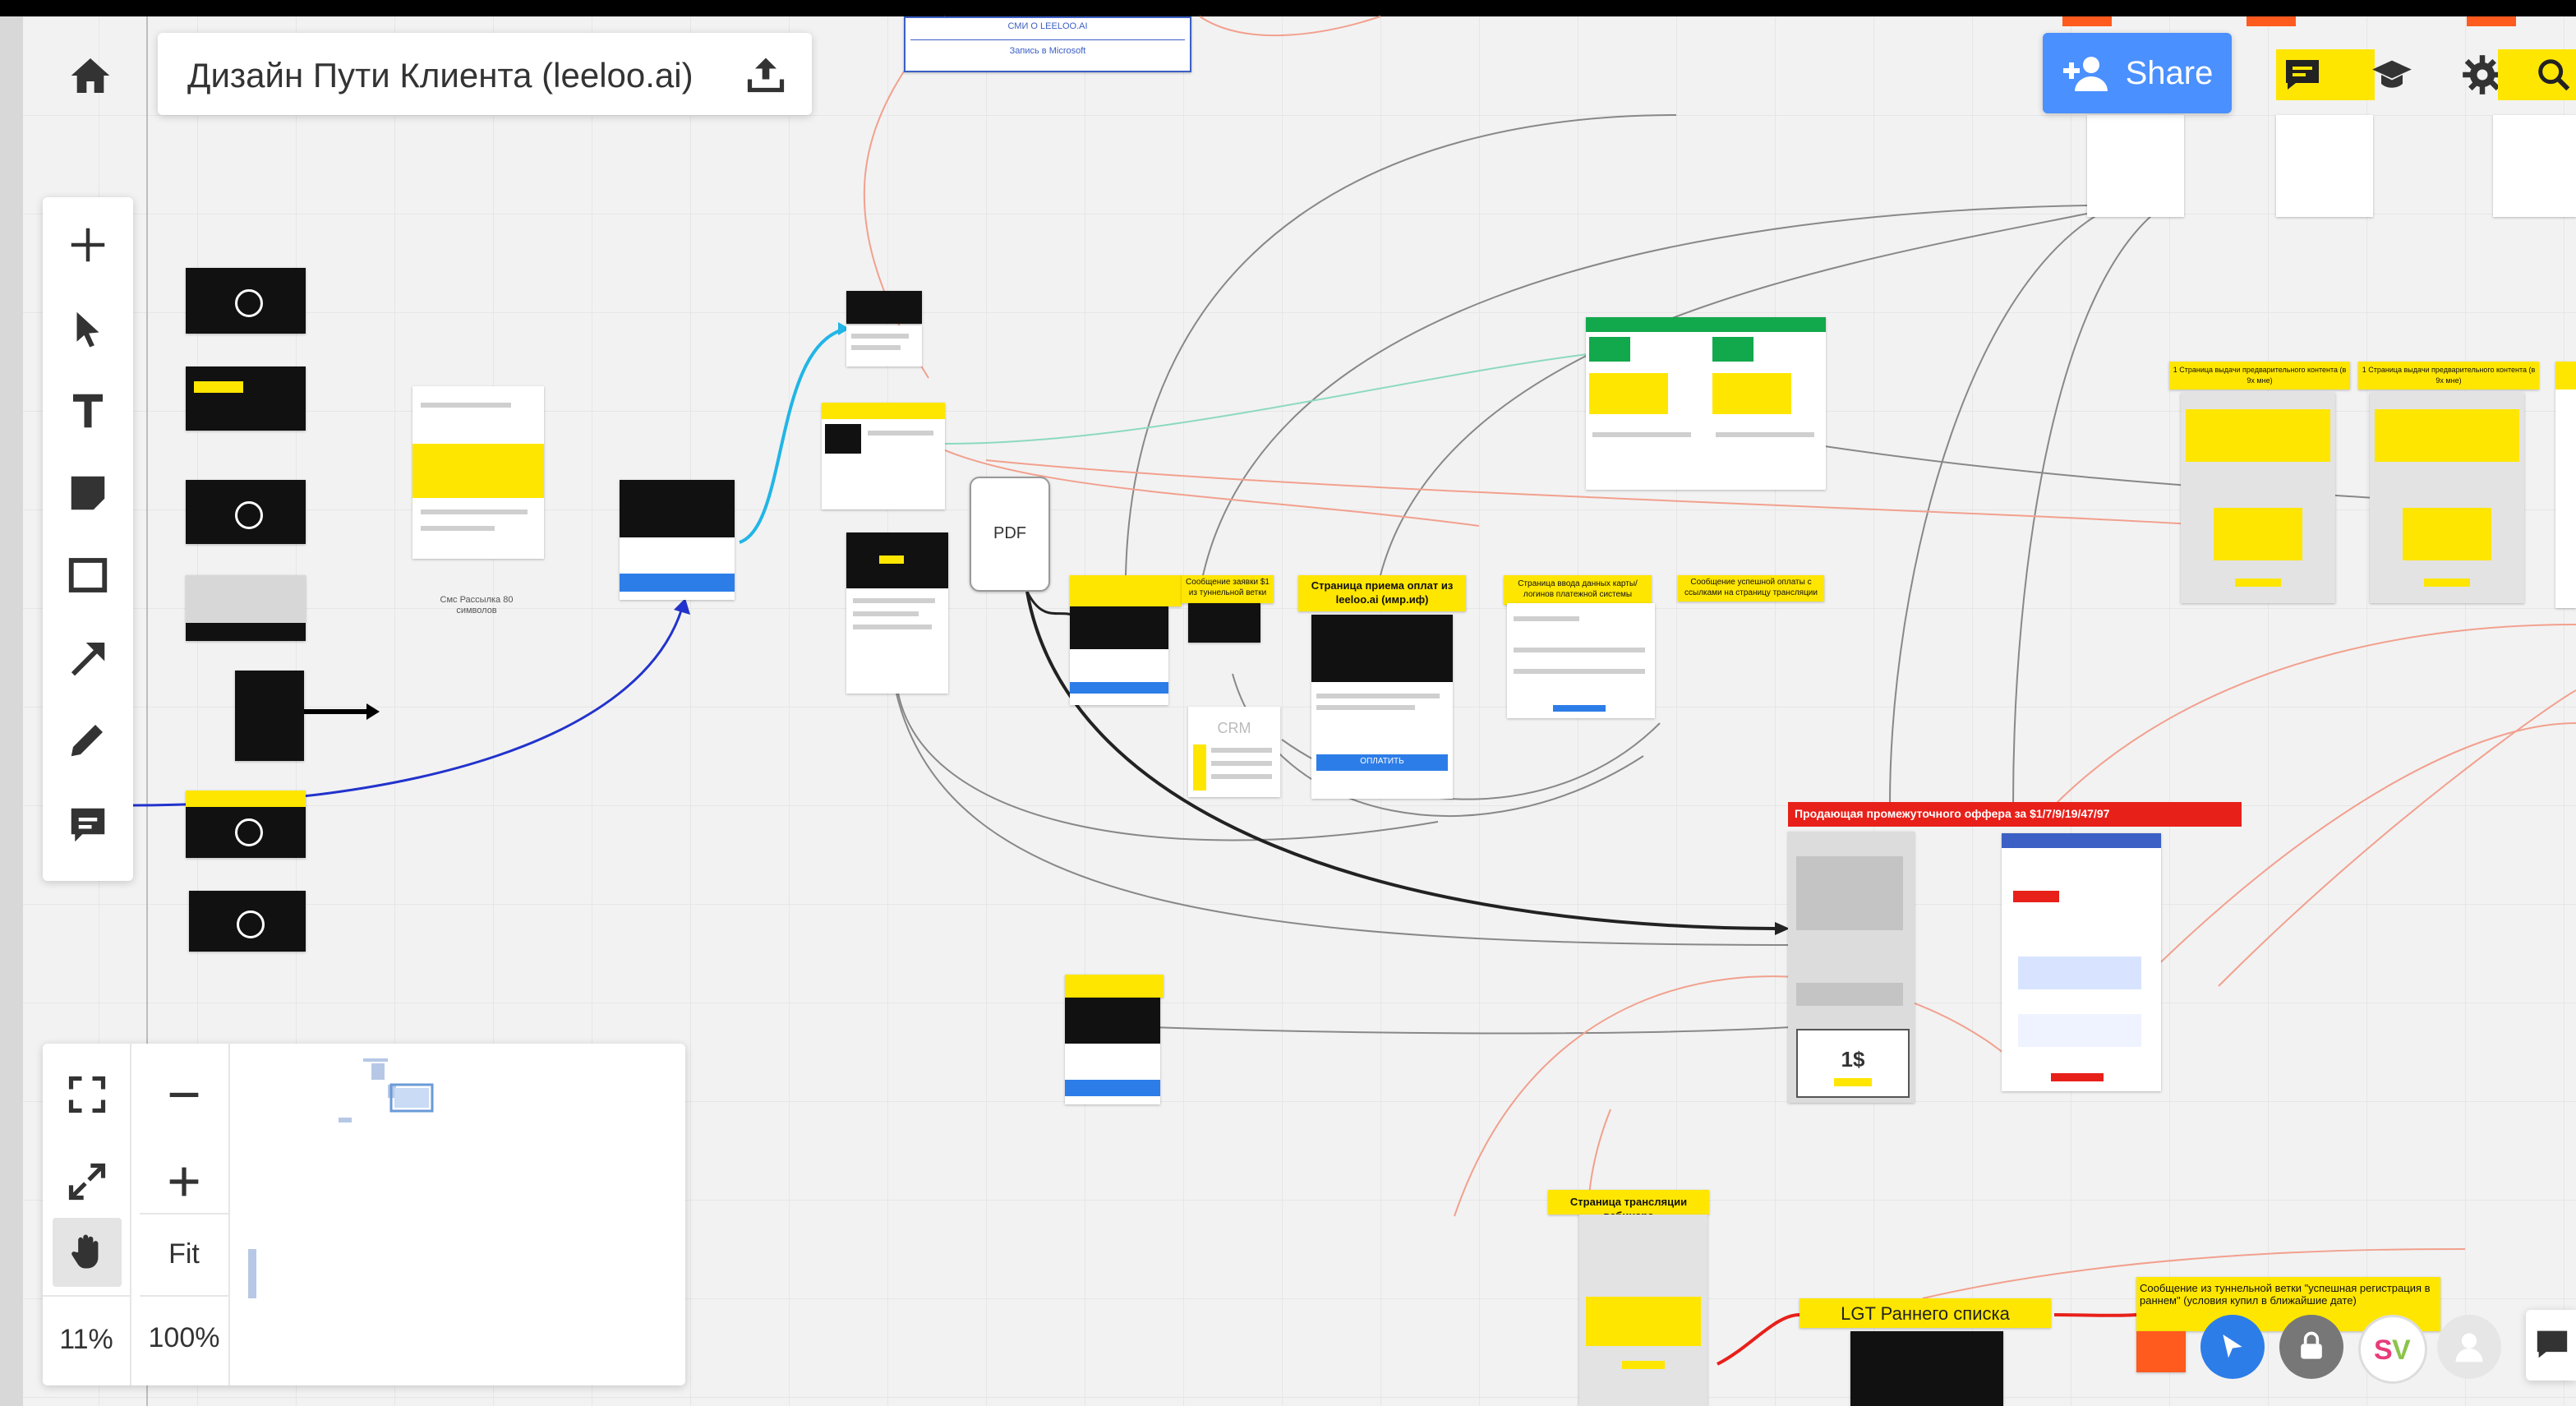  I want to click on lock-icon, so click(2311, 1345).